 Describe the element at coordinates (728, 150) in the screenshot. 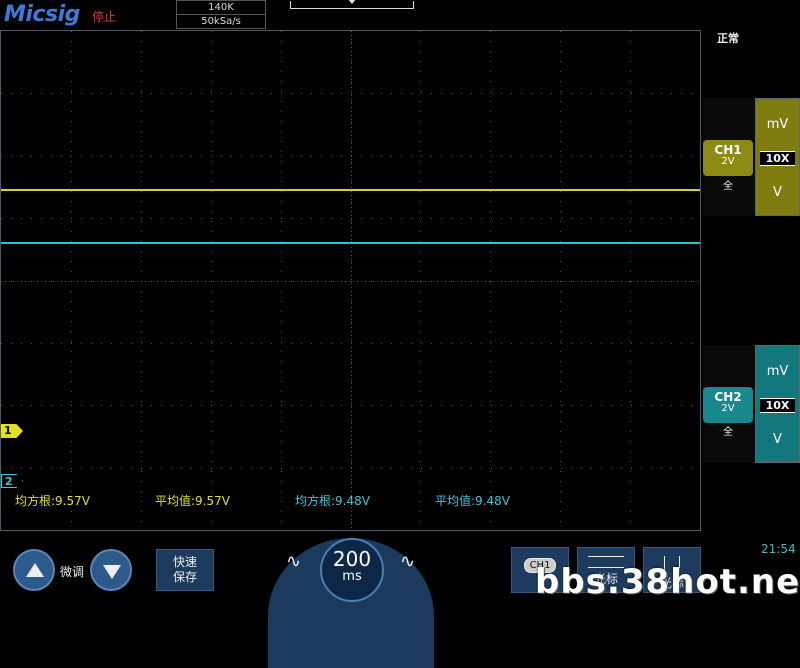

I see `ch1-name: CH1` at that location.